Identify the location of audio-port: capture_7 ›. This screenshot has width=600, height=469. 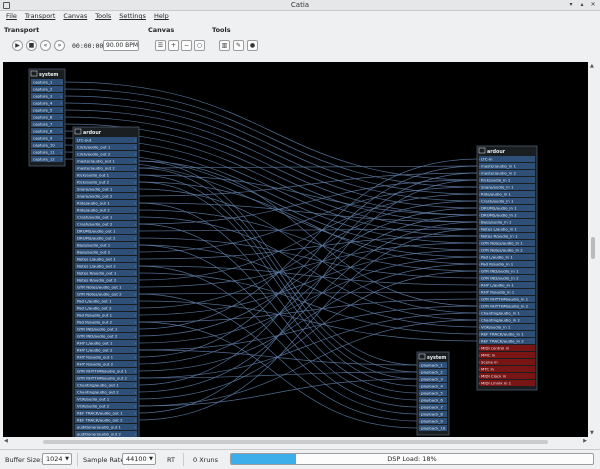
(47, 124).